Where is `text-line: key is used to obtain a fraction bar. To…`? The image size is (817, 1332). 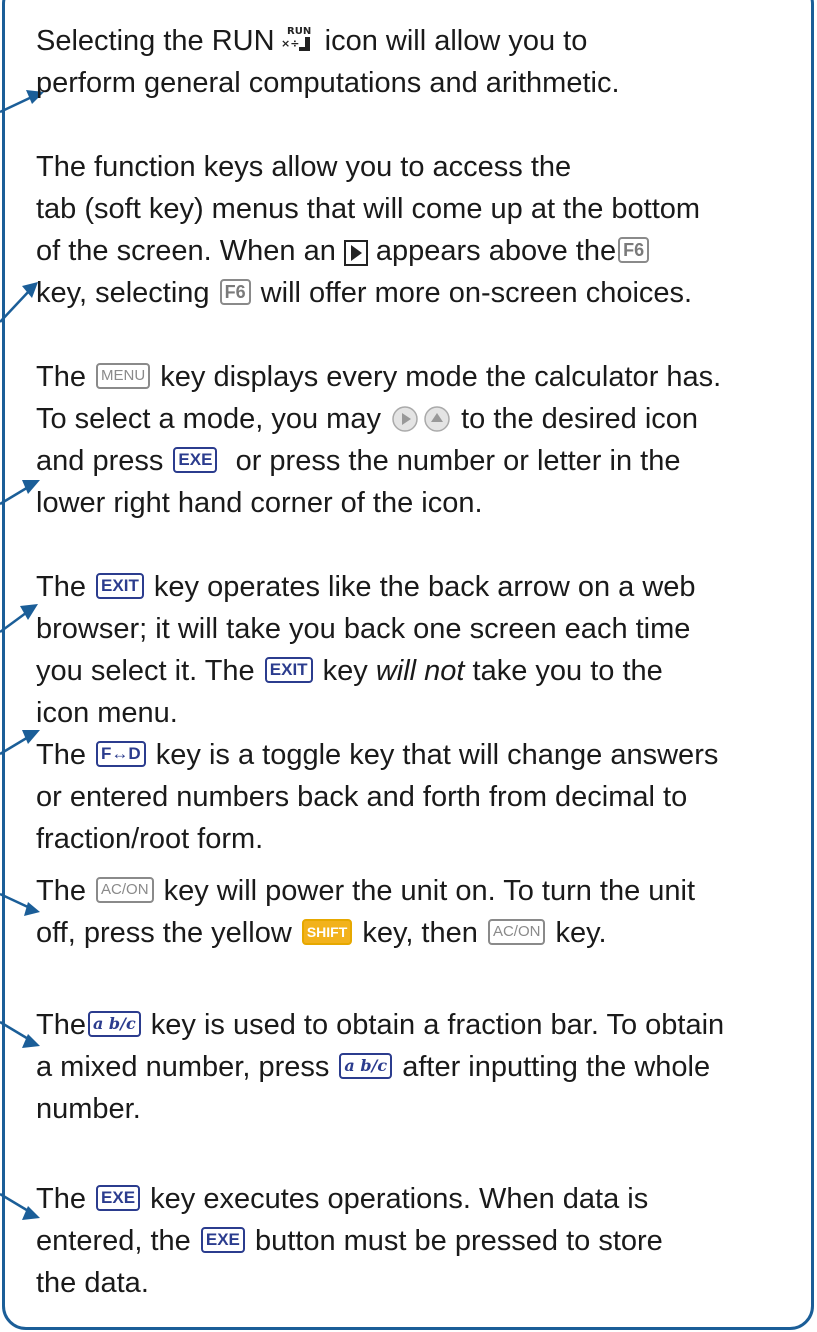
text-line: key is used to obtain a fraction bar. To… is located at coordinates (433, 1025).